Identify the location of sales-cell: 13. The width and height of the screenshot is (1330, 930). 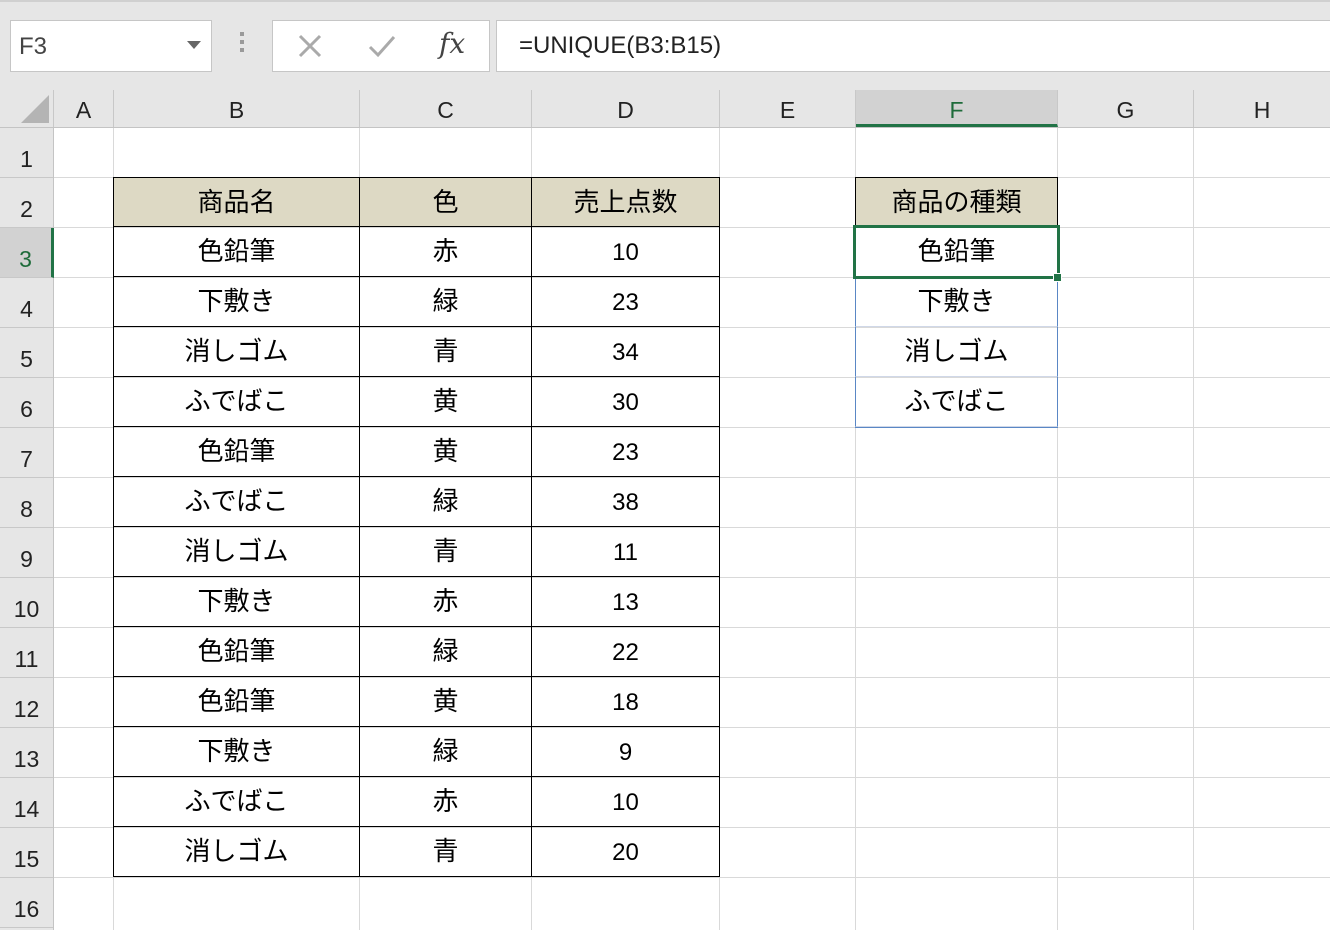
(625, 602).